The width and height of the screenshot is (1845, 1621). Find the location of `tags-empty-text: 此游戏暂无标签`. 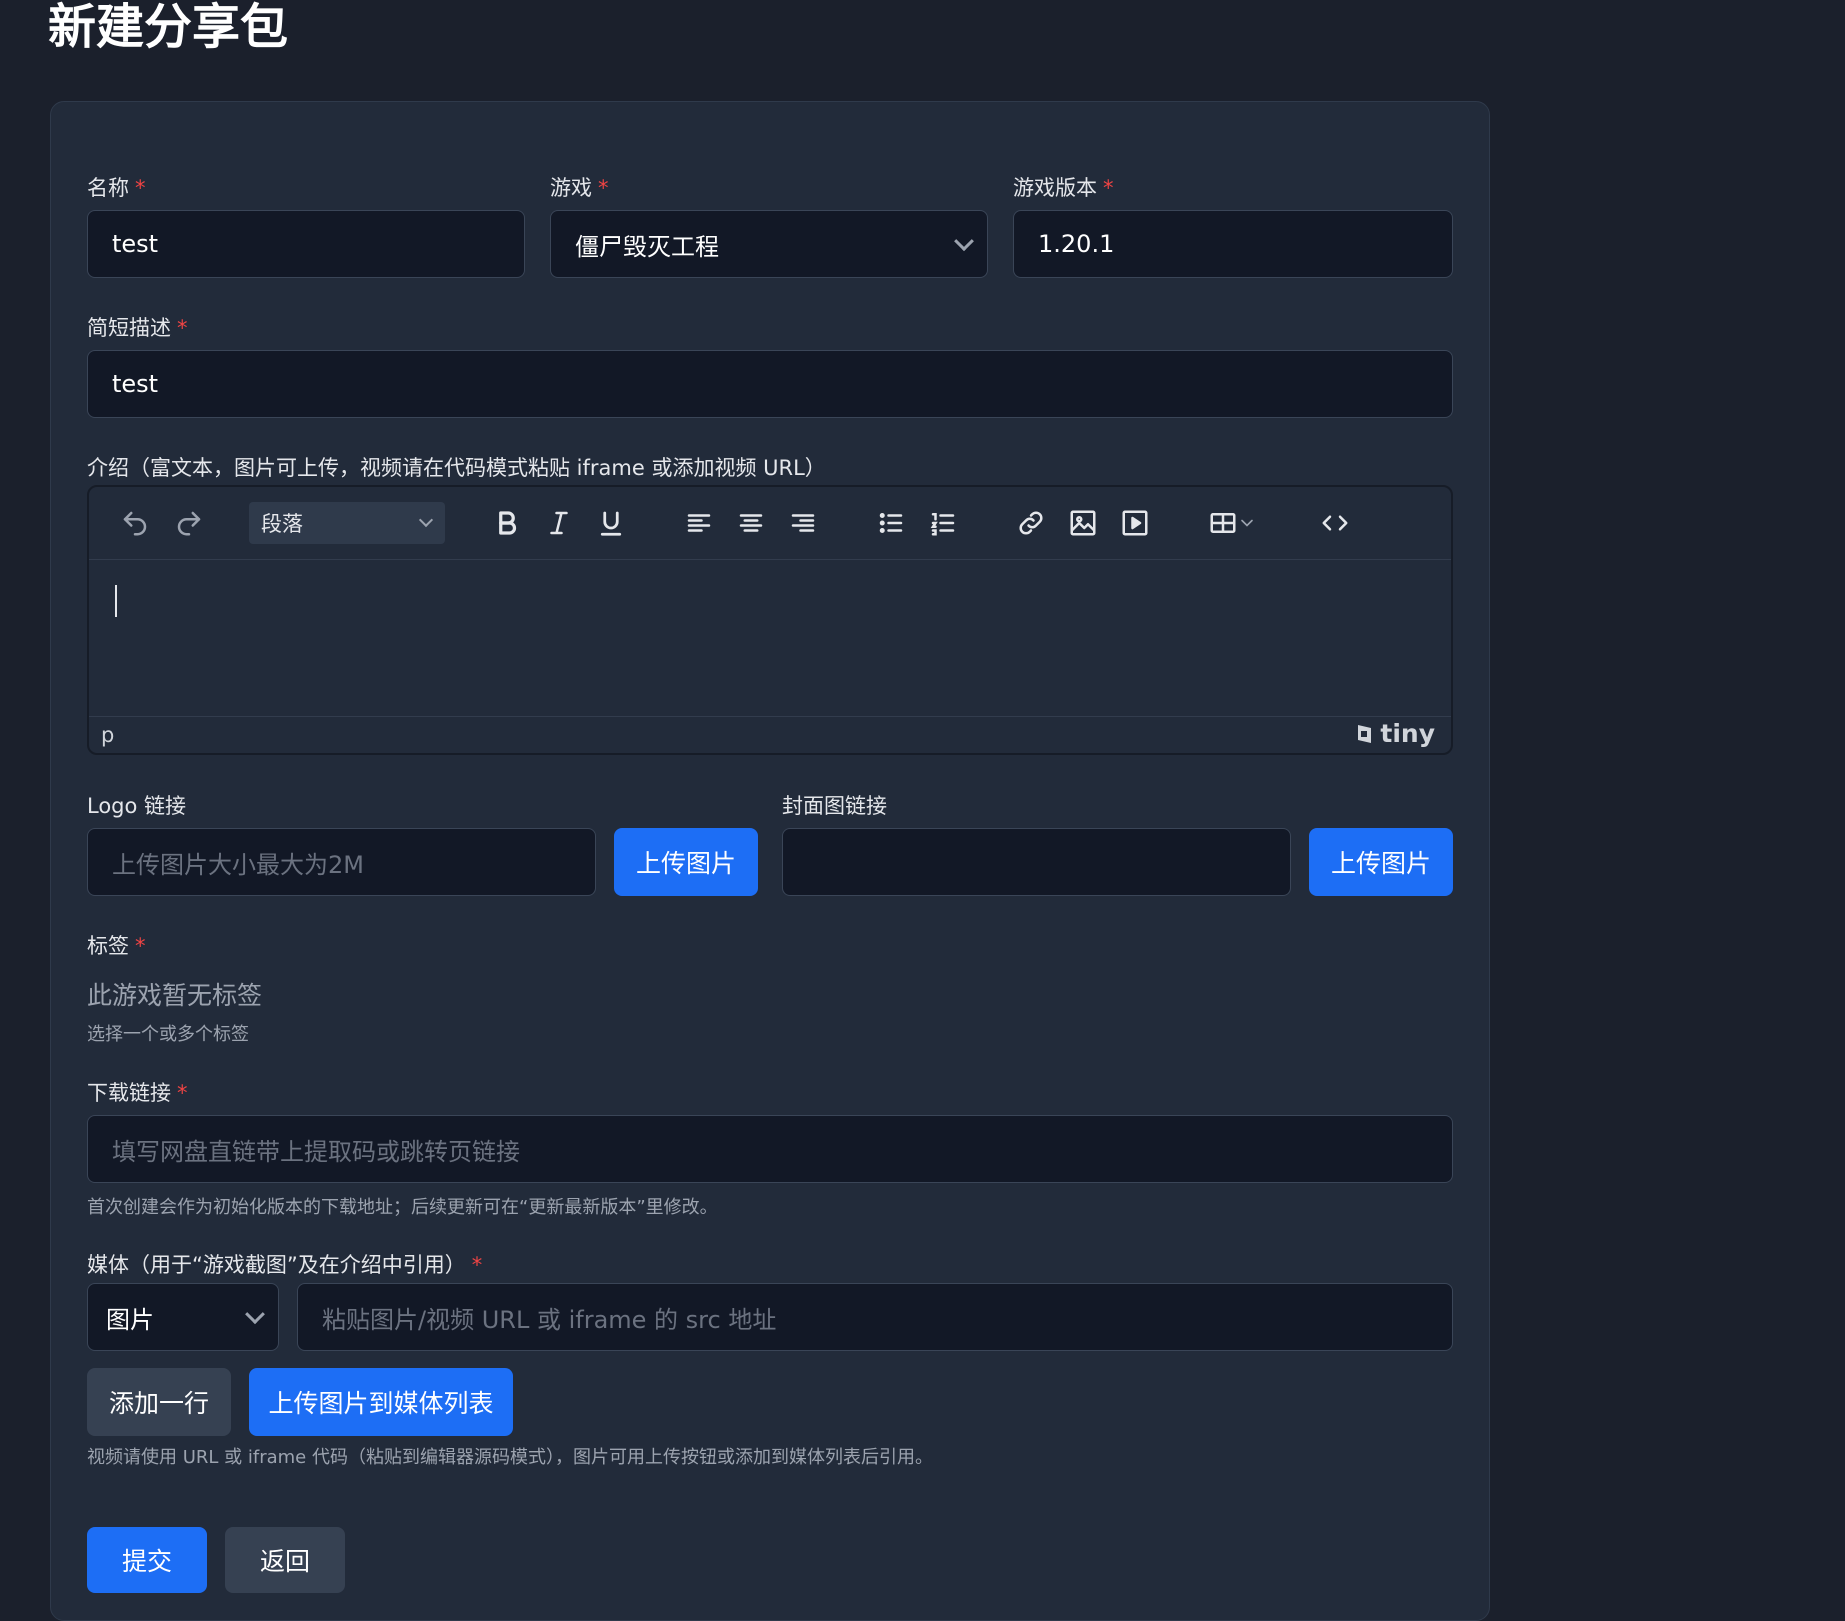

tags-empty-text: 此游戏暂无标签 is located at coordinates (175, 995).